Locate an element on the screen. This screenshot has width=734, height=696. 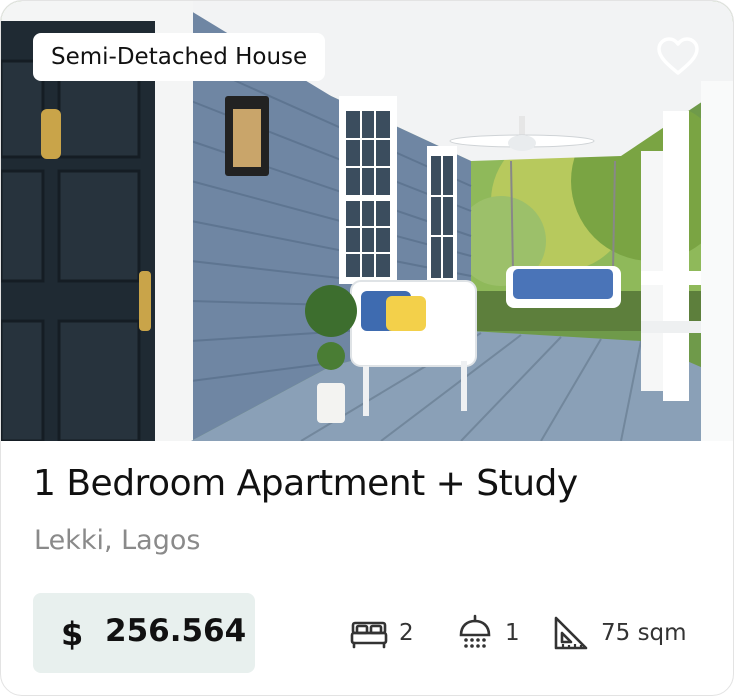
bathrooms-count: 1 is located at coordinates (512, 633).